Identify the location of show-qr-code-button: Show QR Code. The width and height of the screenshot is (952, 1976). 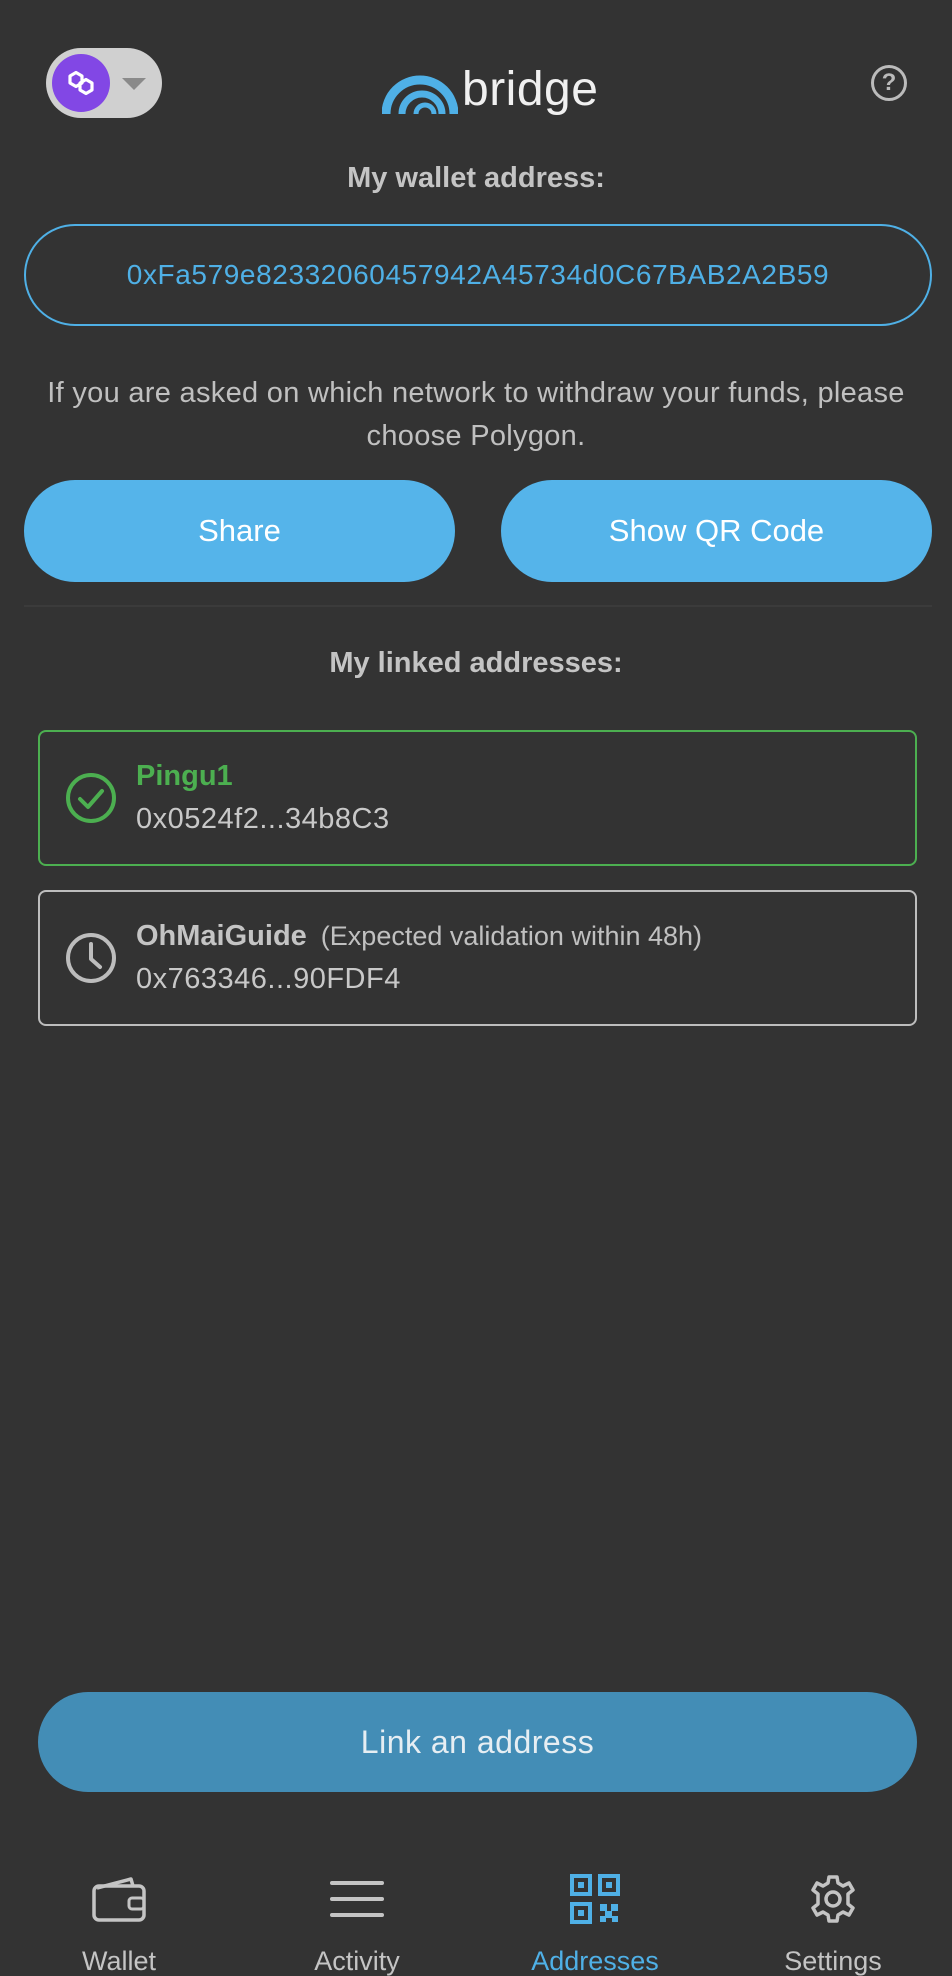
(716, 531).